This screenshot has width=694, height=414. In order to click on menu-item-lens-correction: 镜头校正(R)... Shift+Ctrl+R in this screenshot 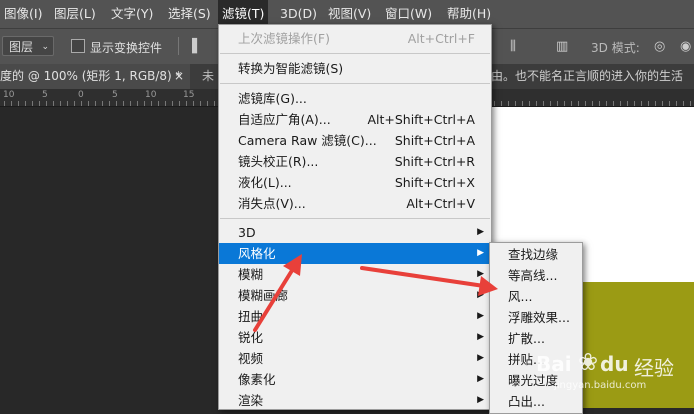, I will do `click(355, 161)`.